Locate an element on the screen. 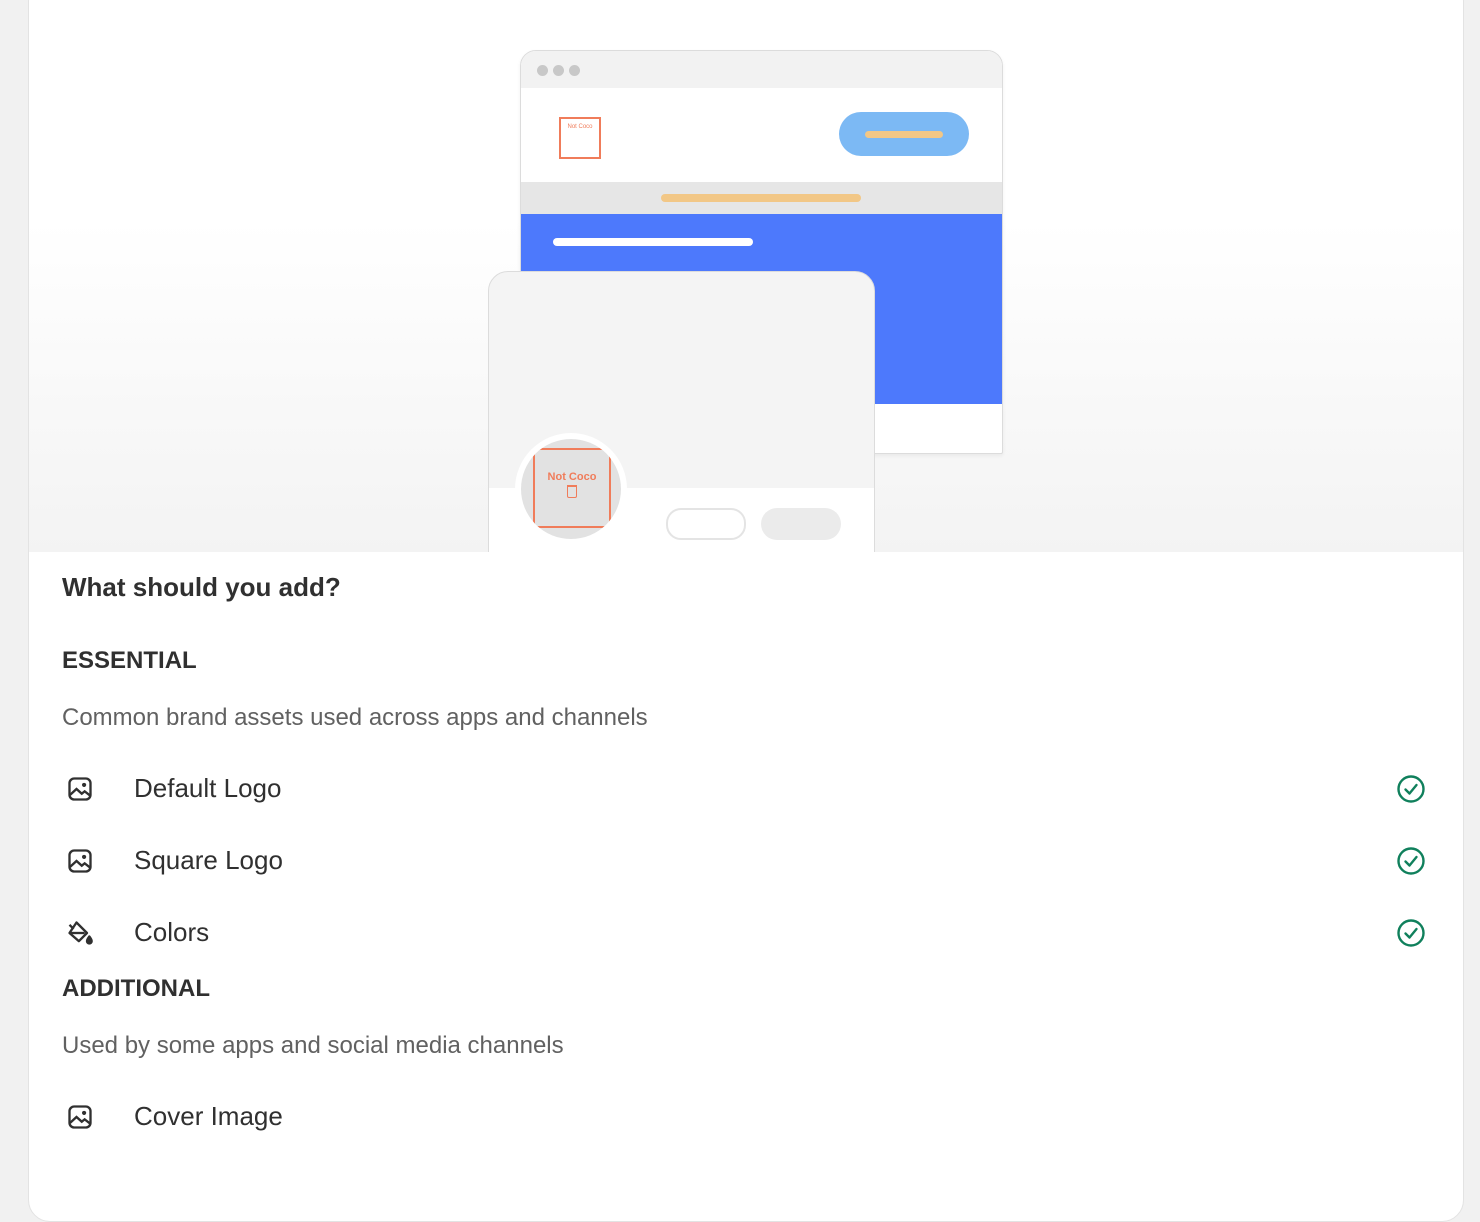 The width and height of the screenshot is (1480, 1222). additional-title: ADDITIONAL is located at coordinates (136, 988).